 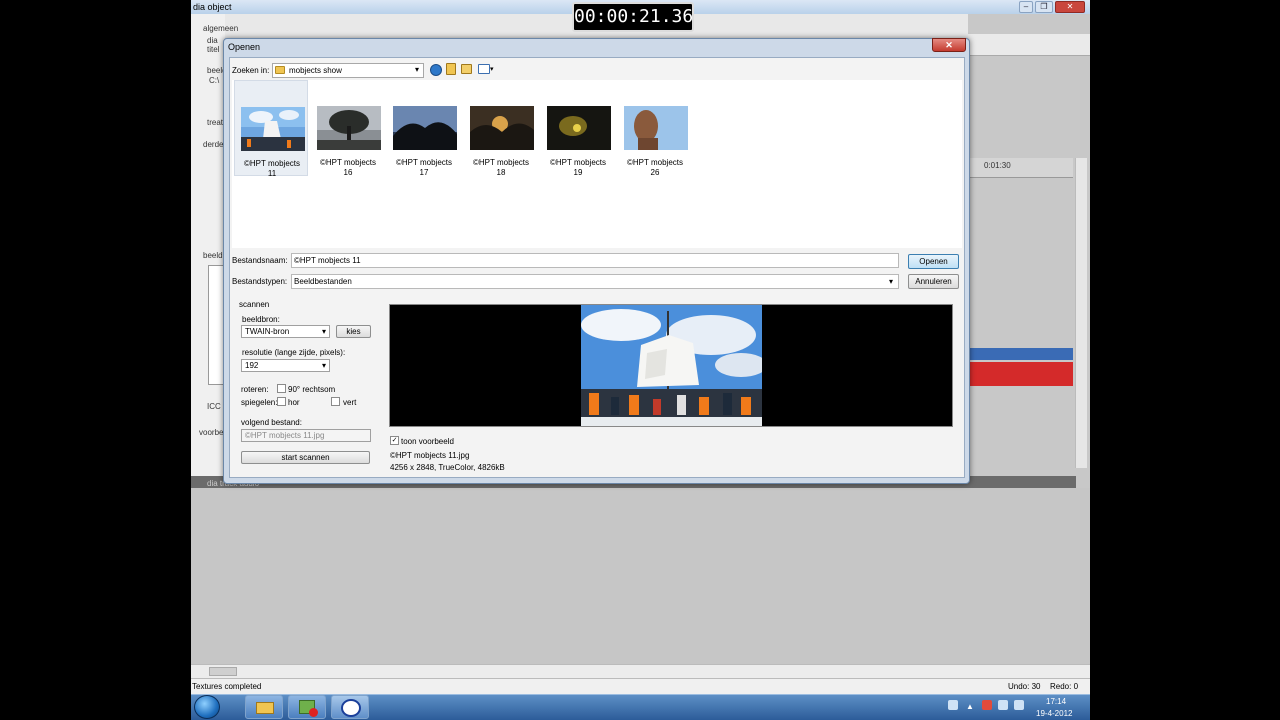 What do you see at coordinates (251, 70) in the screenshot?
I see `look-in-label: Zoeken in:` at bounding box center [251, 70].